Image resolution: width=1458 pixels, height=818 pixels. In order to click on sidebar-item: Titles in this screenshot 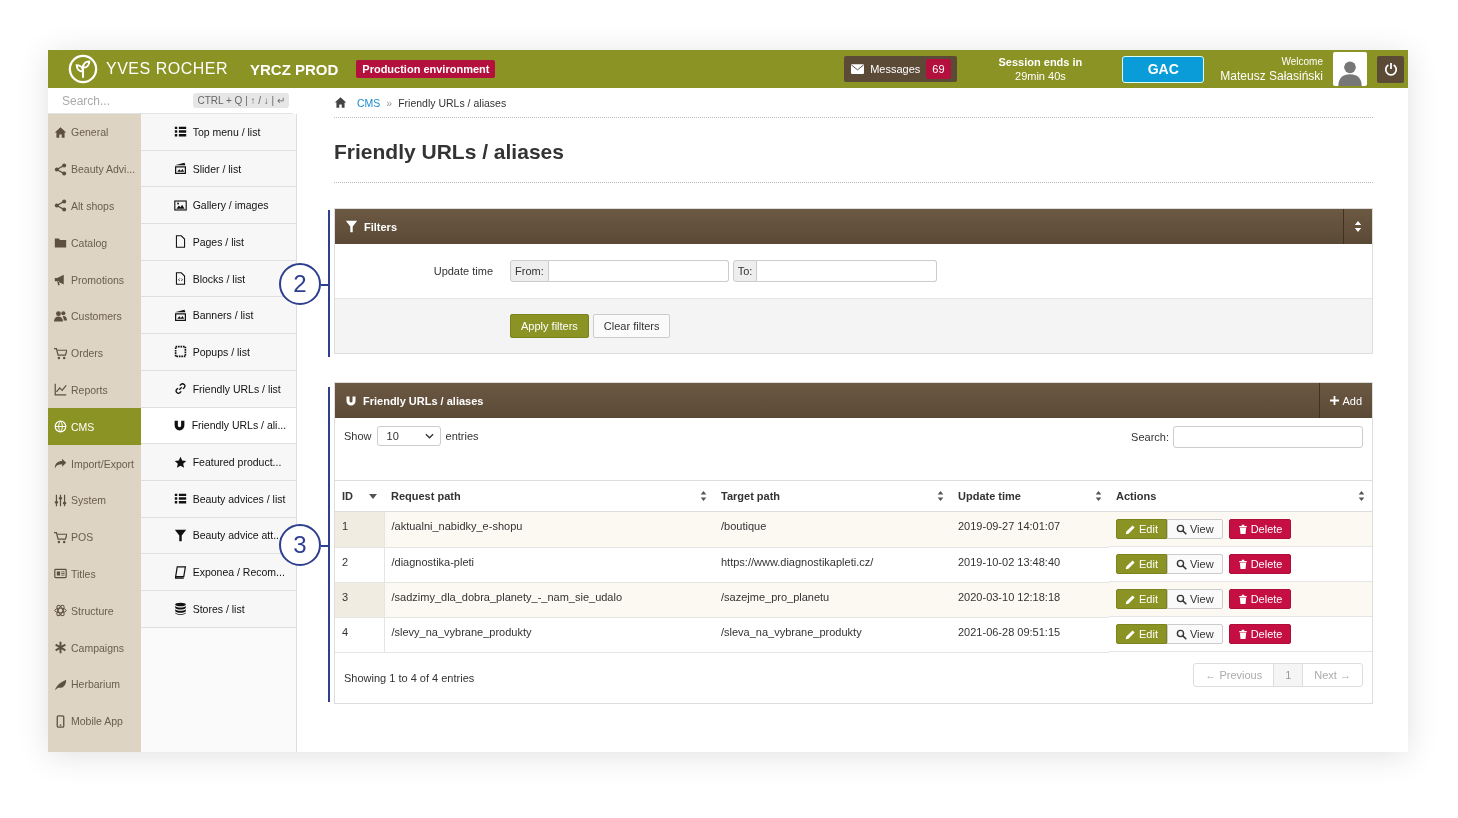, I will do `click(94, 574)`.